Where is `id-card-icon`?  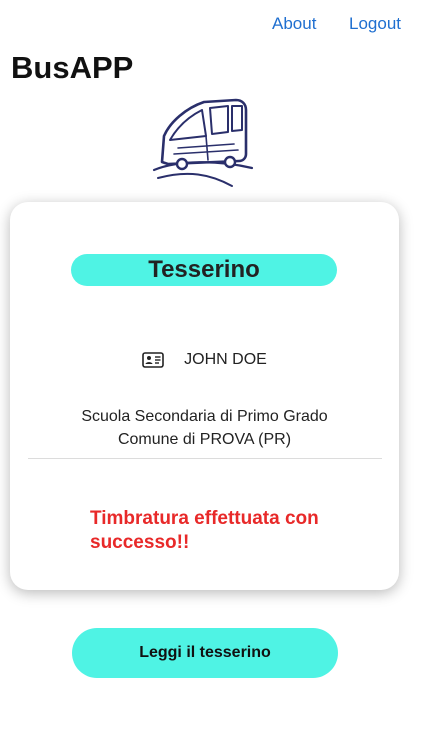 id-card-icon is located at coordinates (153, 360).